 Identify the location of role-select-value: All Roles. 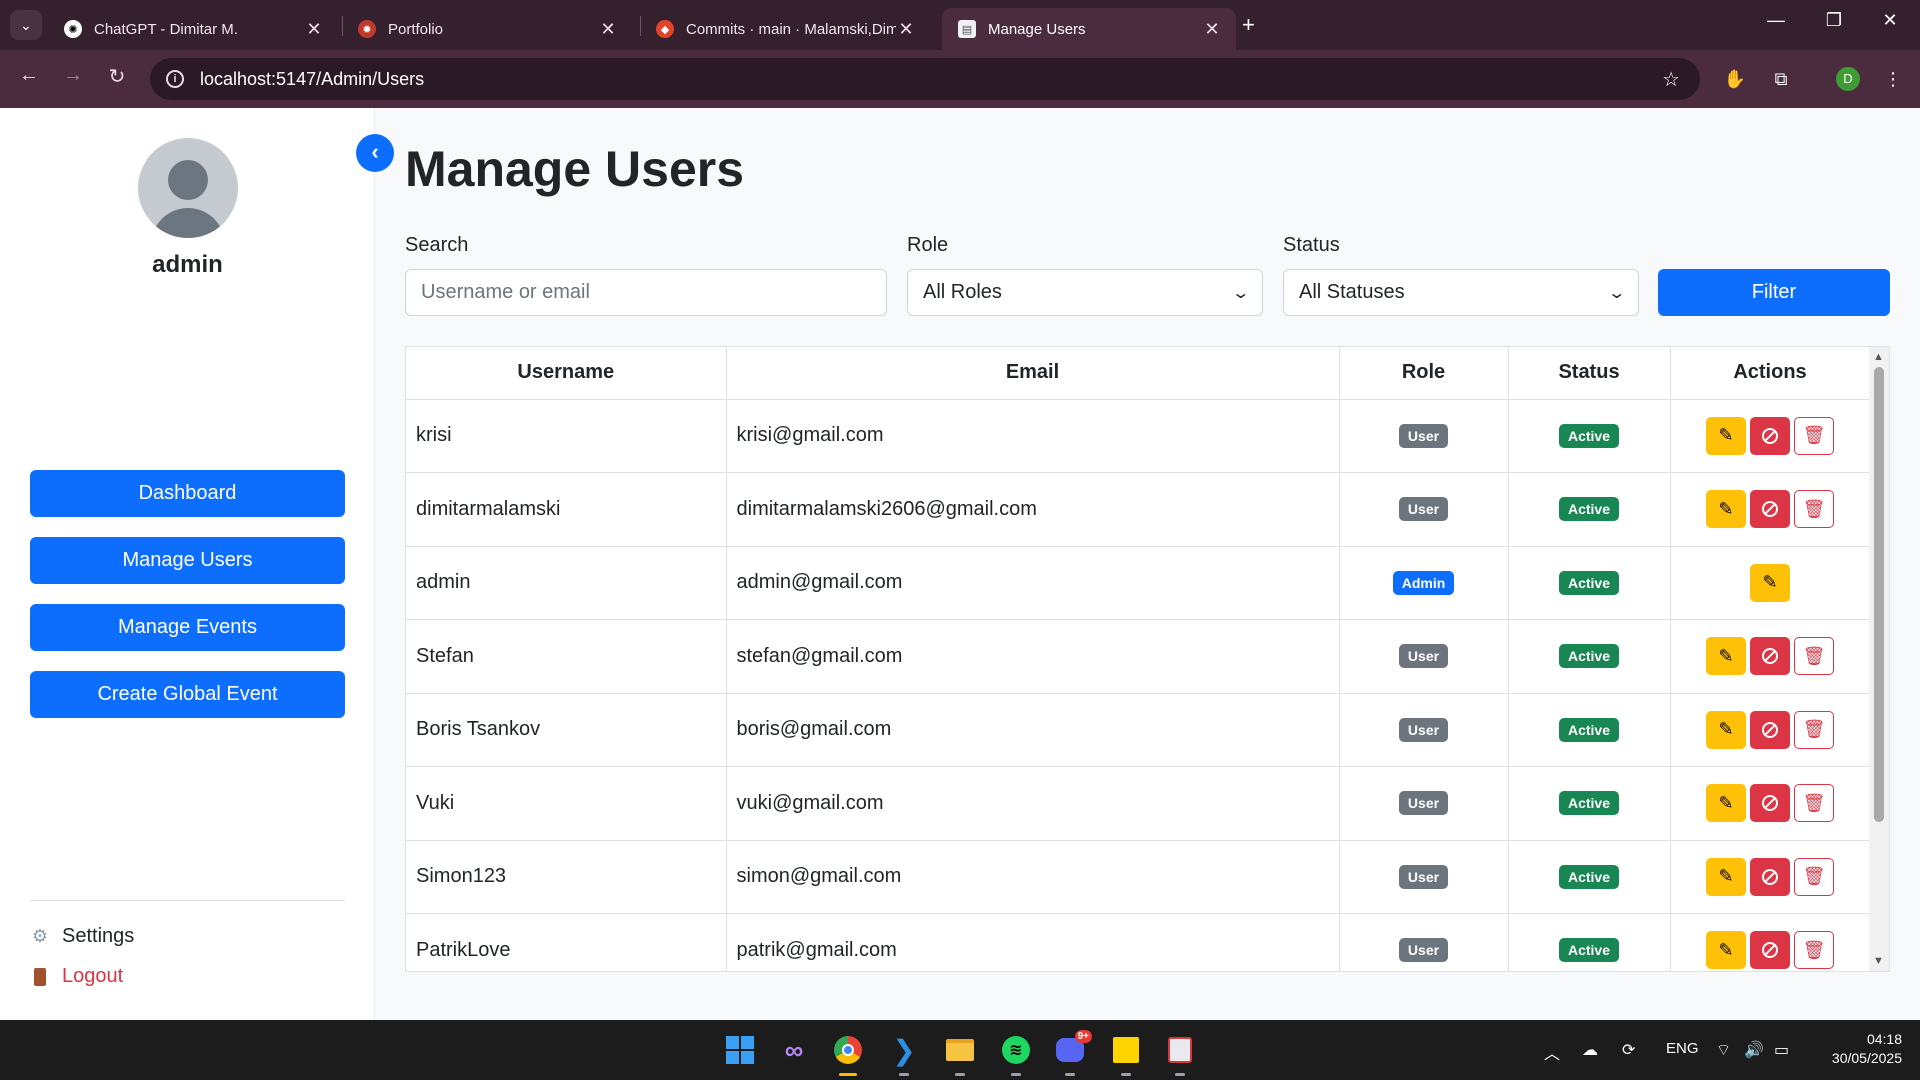
(962, 292).